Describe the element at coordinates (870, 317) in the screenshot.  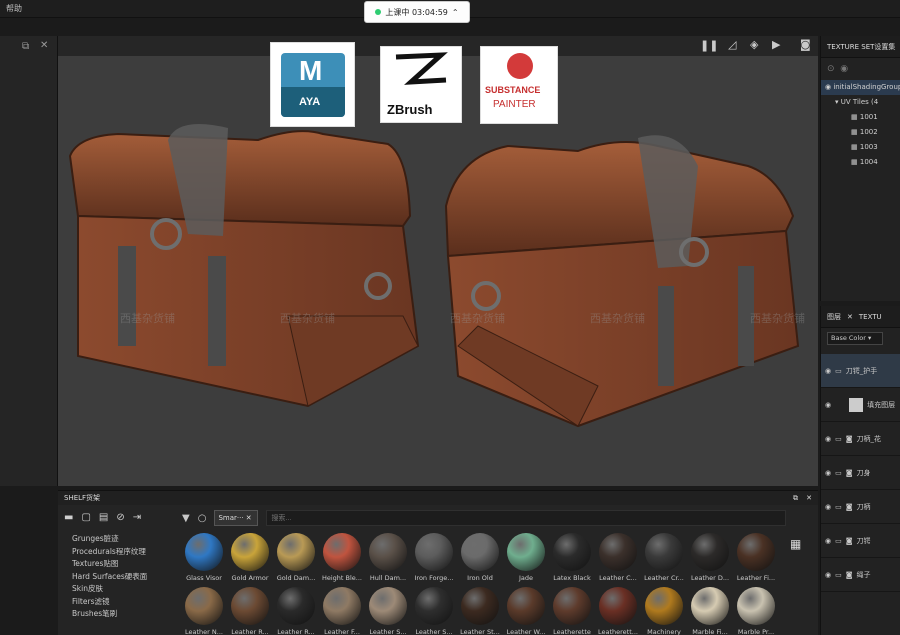
I see `tab-textures: TEXTU` at that location.